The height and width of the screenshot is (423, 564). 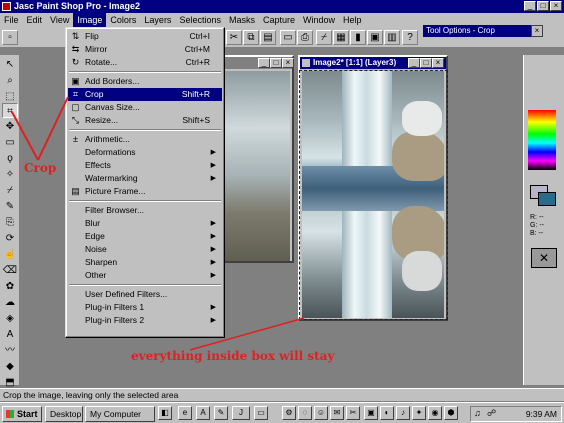 What do you see at coordinates (233, 356) in the screenshot?
I see `box-note-annotation: everything inside box will stay` at bounding box center [233, 356].